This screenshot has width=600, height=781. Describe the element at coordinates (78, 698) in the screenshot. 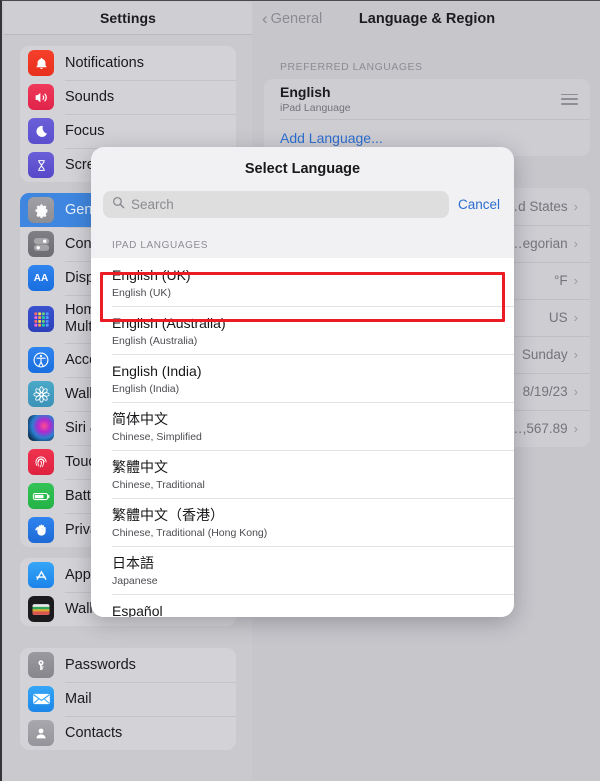

I see `sidebar-item-label: Mail` at that location.